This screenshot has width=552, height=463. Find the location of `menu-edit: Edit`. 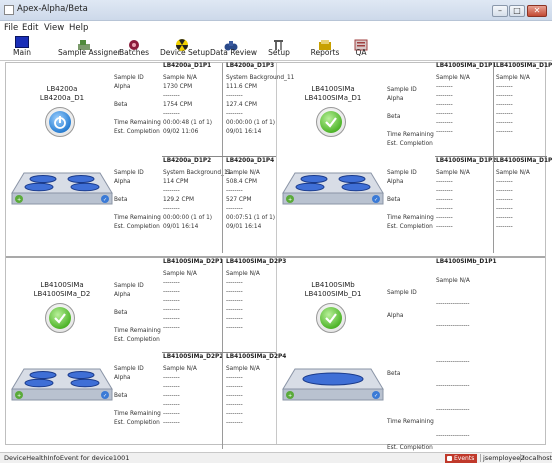

menu-edit: Edit is located at coordinates (30, 28).